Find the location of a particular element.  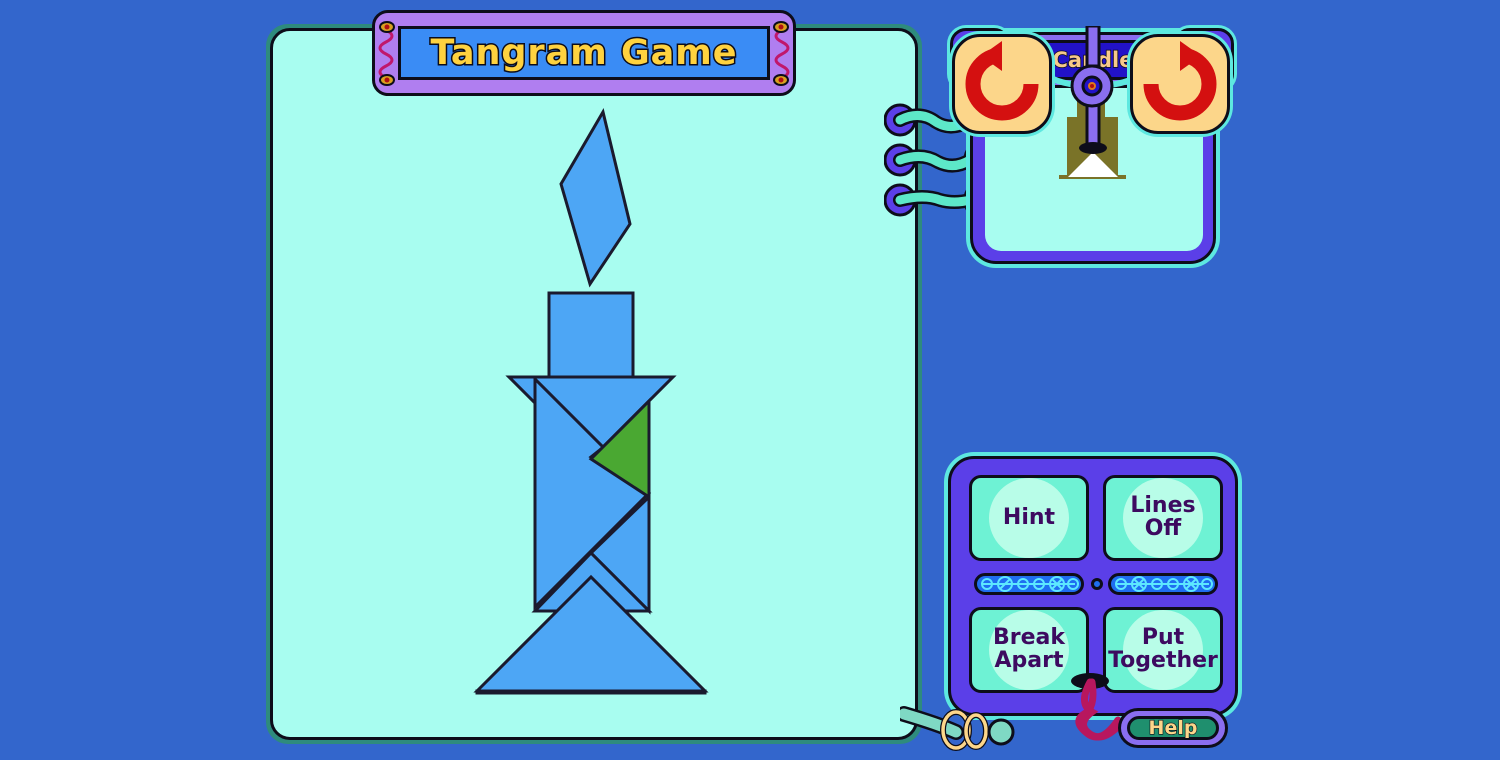

hub-icon is located at coordinates (1092, 86).